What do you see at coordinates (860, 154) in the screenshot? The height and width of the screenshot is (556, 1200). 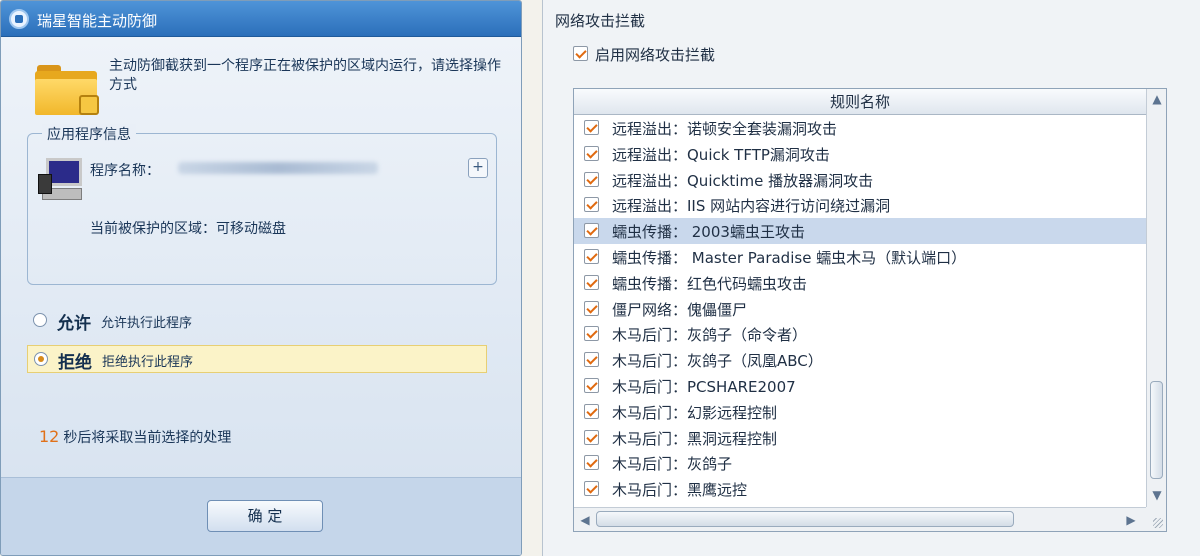 I see `rule-row: 远程溢出：Quick TFTP漏洞攻击` at bounding box center [860, 154].